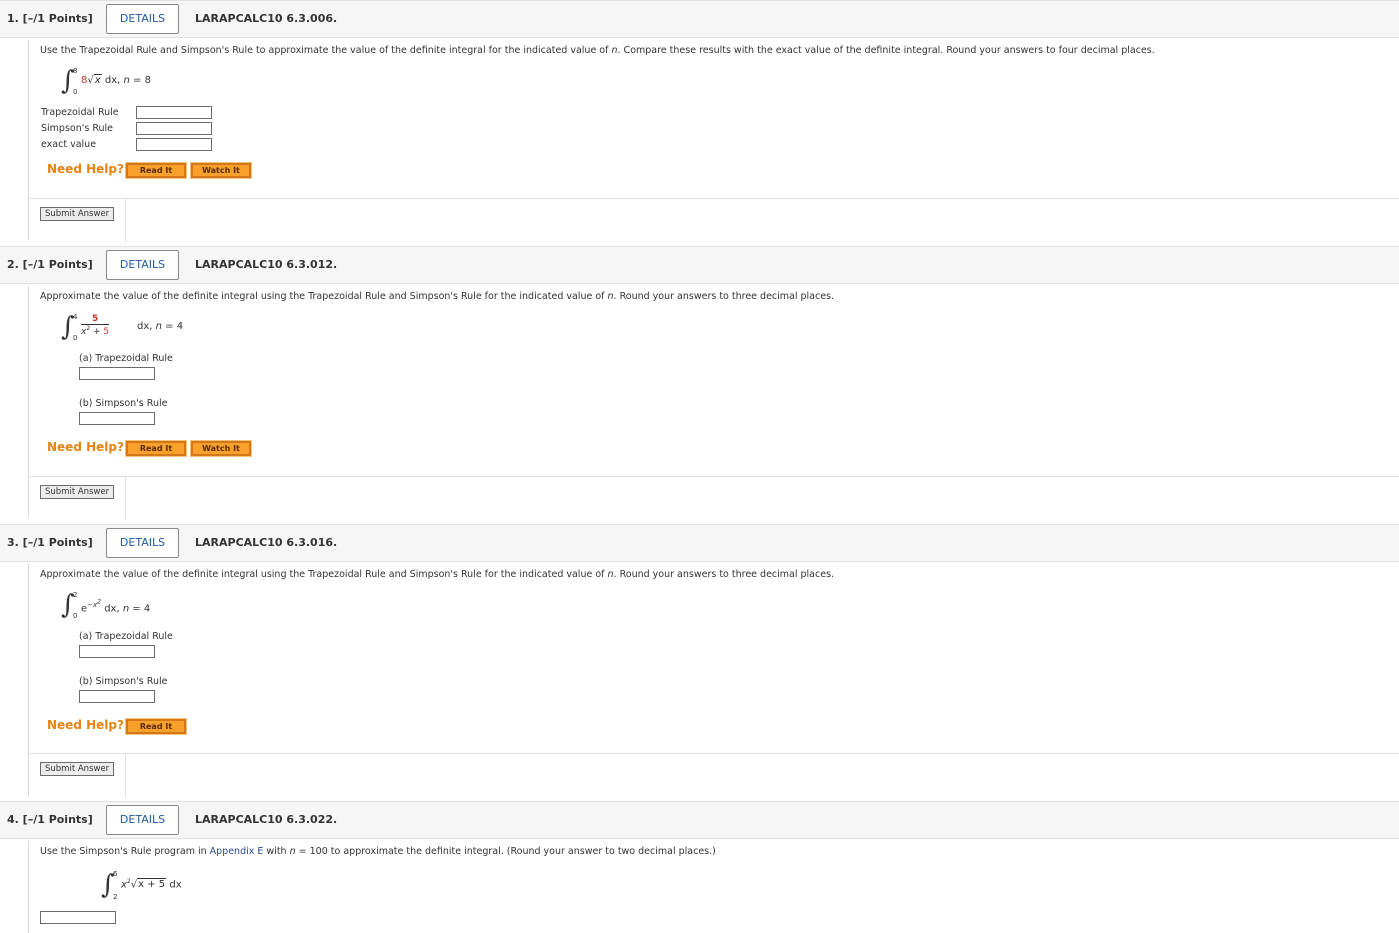 This screenshot has width=1399, height=933. What do you see at coordinates (50, 819) in the screenshot?
I see `question-points: 4. [–/1 Points]` at bounding box center [50, 819].